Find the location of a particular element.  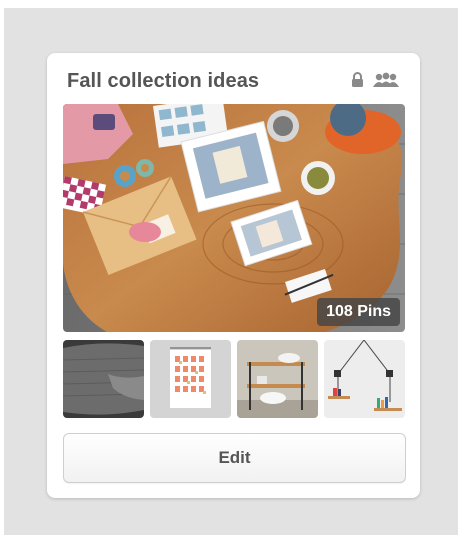

thumbnail-gray-blanket is located at coordinates (103, 379).